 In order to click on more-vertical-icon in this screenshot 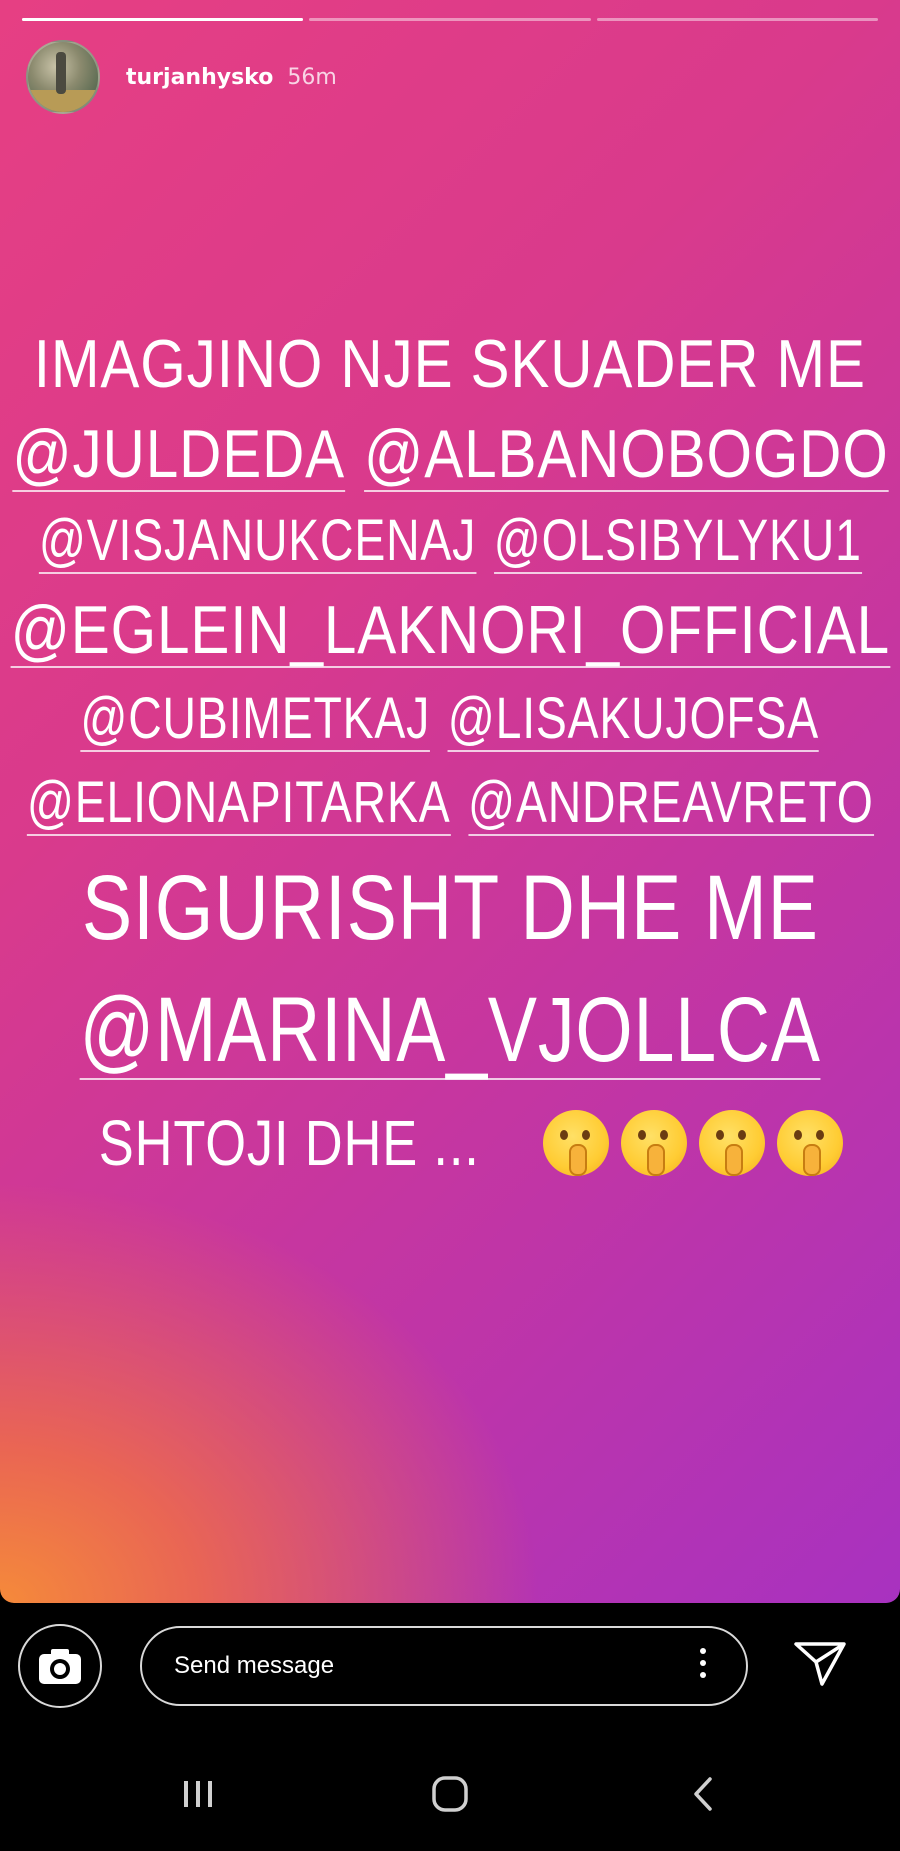, I will do `click(703, 1663)`.